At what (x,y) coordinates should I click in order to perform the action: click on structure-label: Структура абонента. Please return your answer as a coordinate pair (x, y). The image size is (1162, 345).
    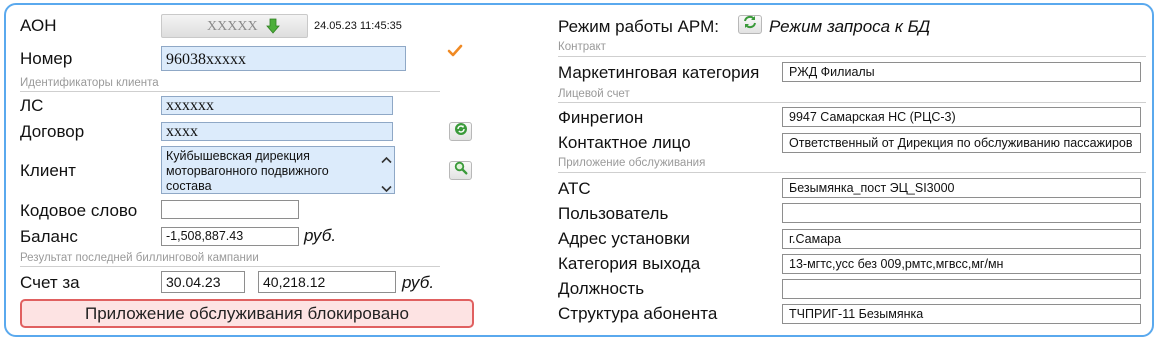
    Looking at the image, I should click on (638, 313).